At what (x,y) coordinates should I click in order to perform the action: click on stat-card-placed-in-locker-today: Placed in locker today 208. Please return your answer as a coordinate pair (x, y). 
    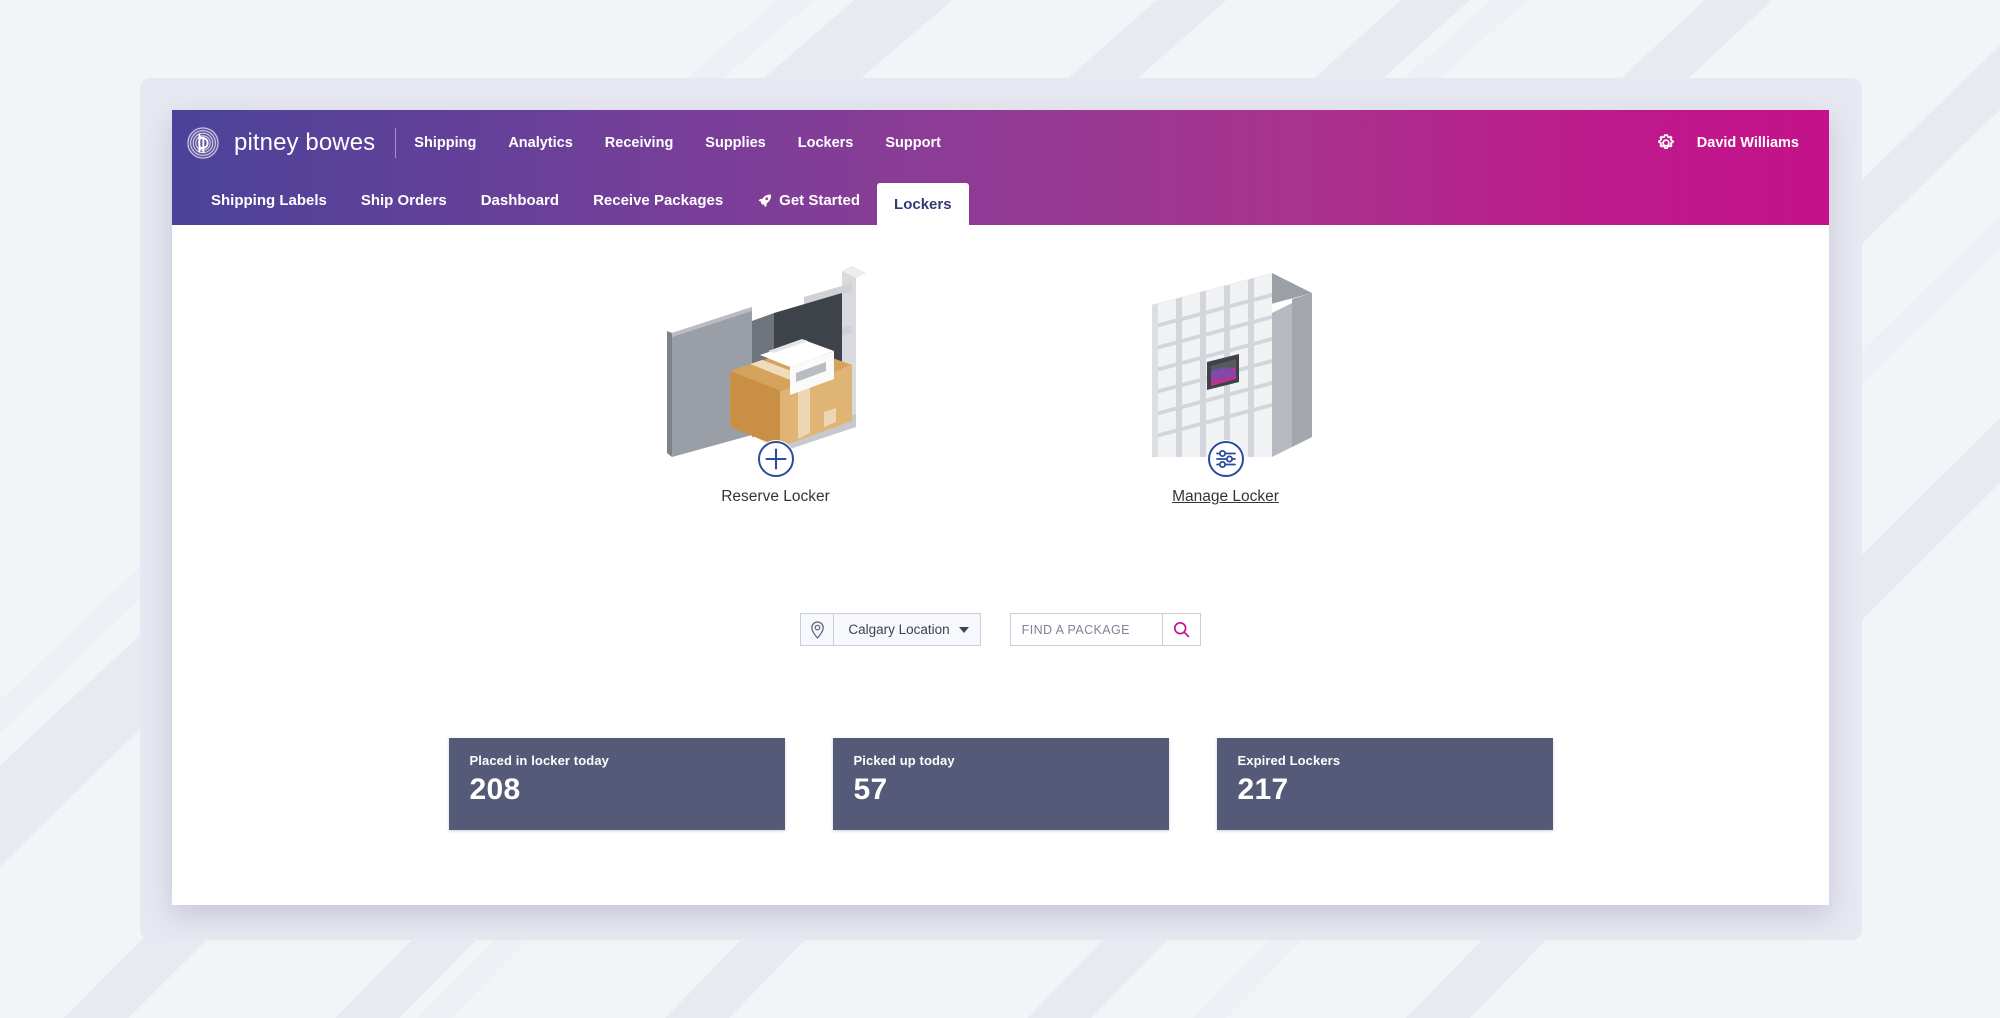
    Looking at the image, I should click on (616, 784).